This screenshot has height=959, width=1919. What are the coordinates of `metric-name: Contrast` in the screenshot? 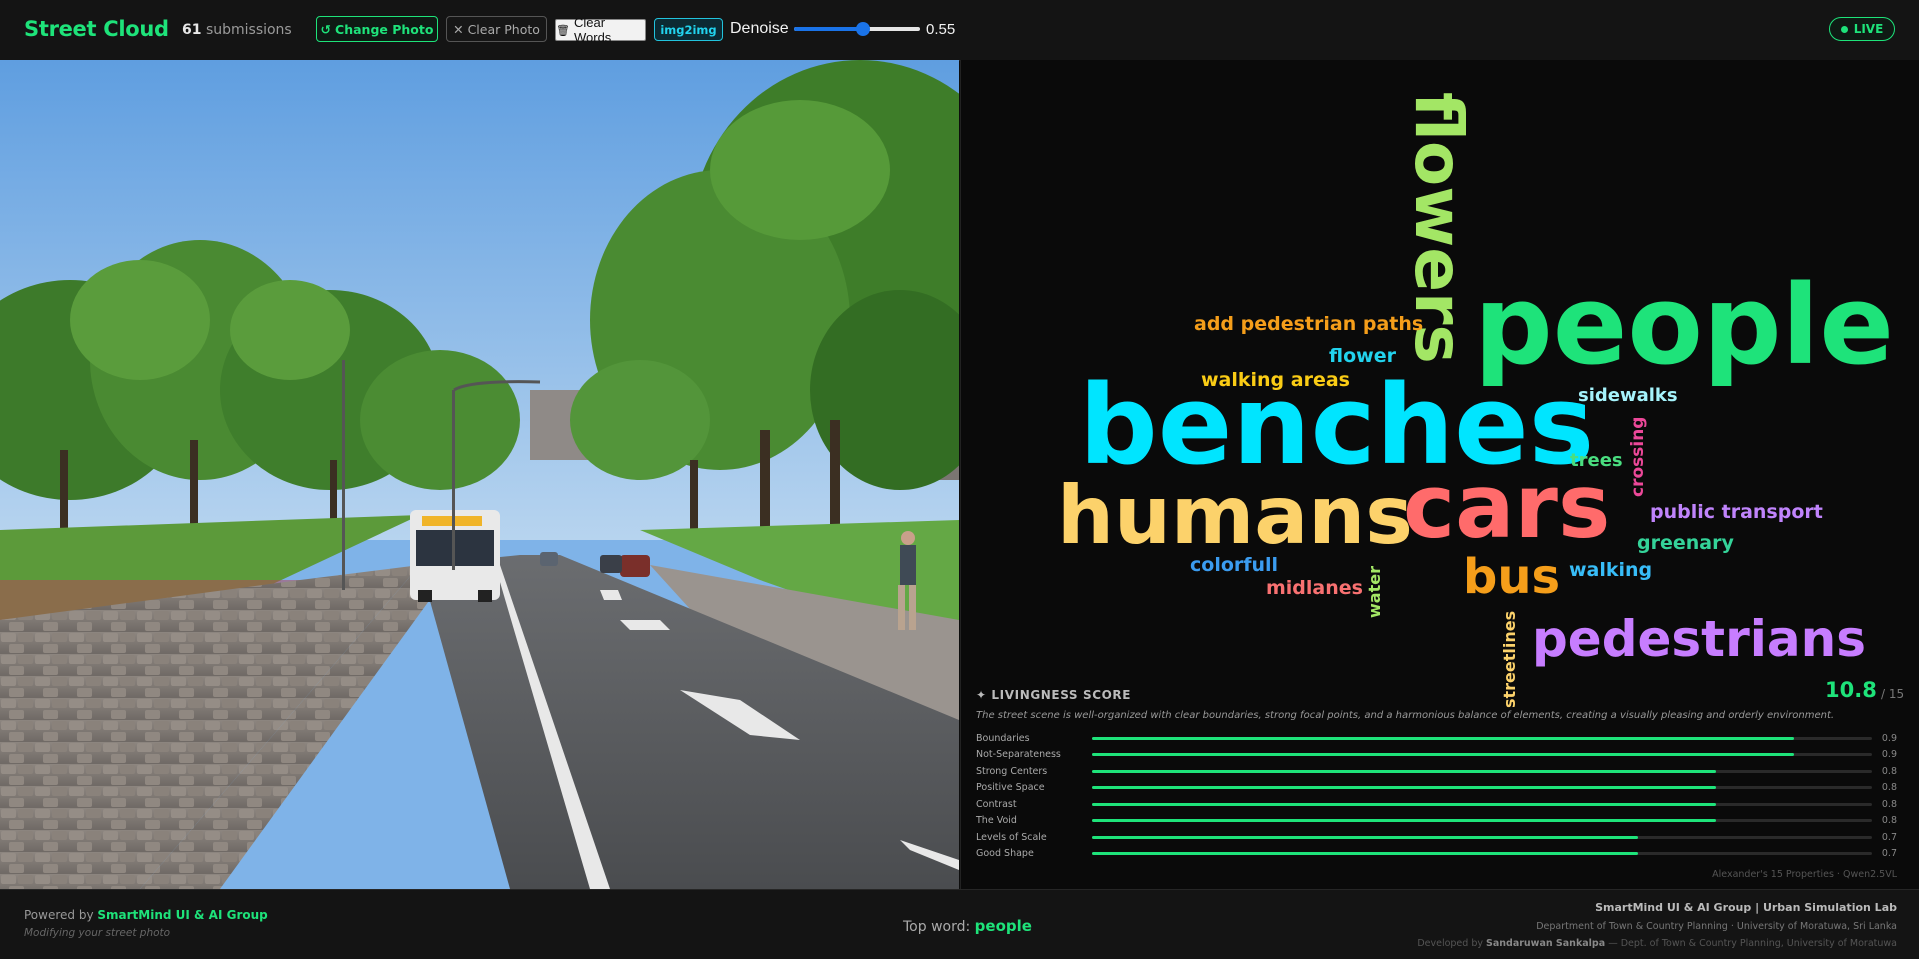 It's located at (996, 804).